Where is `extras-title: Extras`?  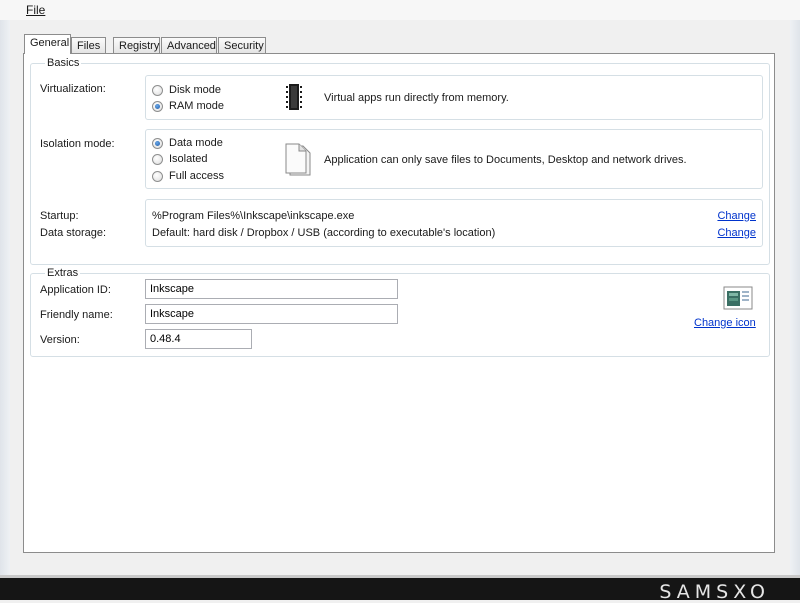 extras-title: Extras is located at coordinates (63, 273).